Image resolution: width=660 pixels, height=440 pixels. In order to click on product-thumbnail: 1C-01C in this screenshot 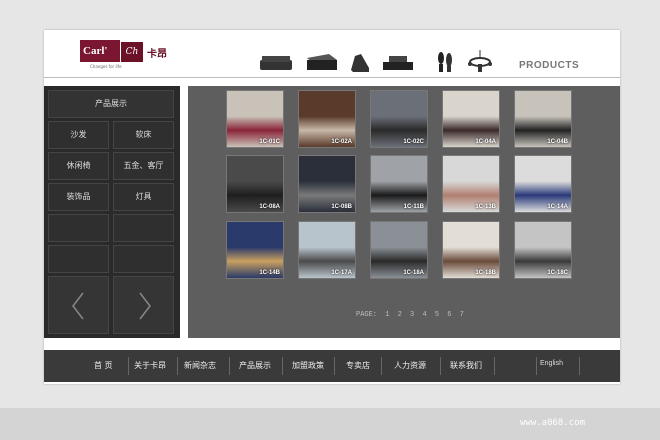, I will do `click(255, 119)`.